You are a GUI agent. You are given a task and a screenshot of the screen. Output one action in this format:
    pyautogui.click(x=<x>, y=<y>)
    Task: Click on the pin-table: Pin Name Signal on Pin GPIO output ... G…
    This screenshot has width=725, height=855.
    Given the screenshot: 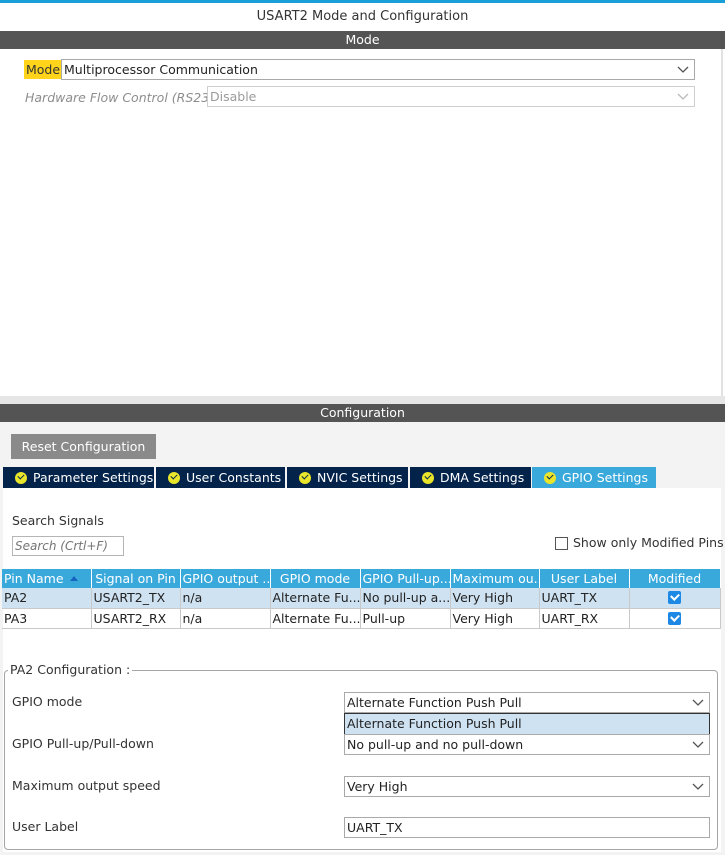 What is the action you would take?
    pyautogui.click(x=361, y=599)
    